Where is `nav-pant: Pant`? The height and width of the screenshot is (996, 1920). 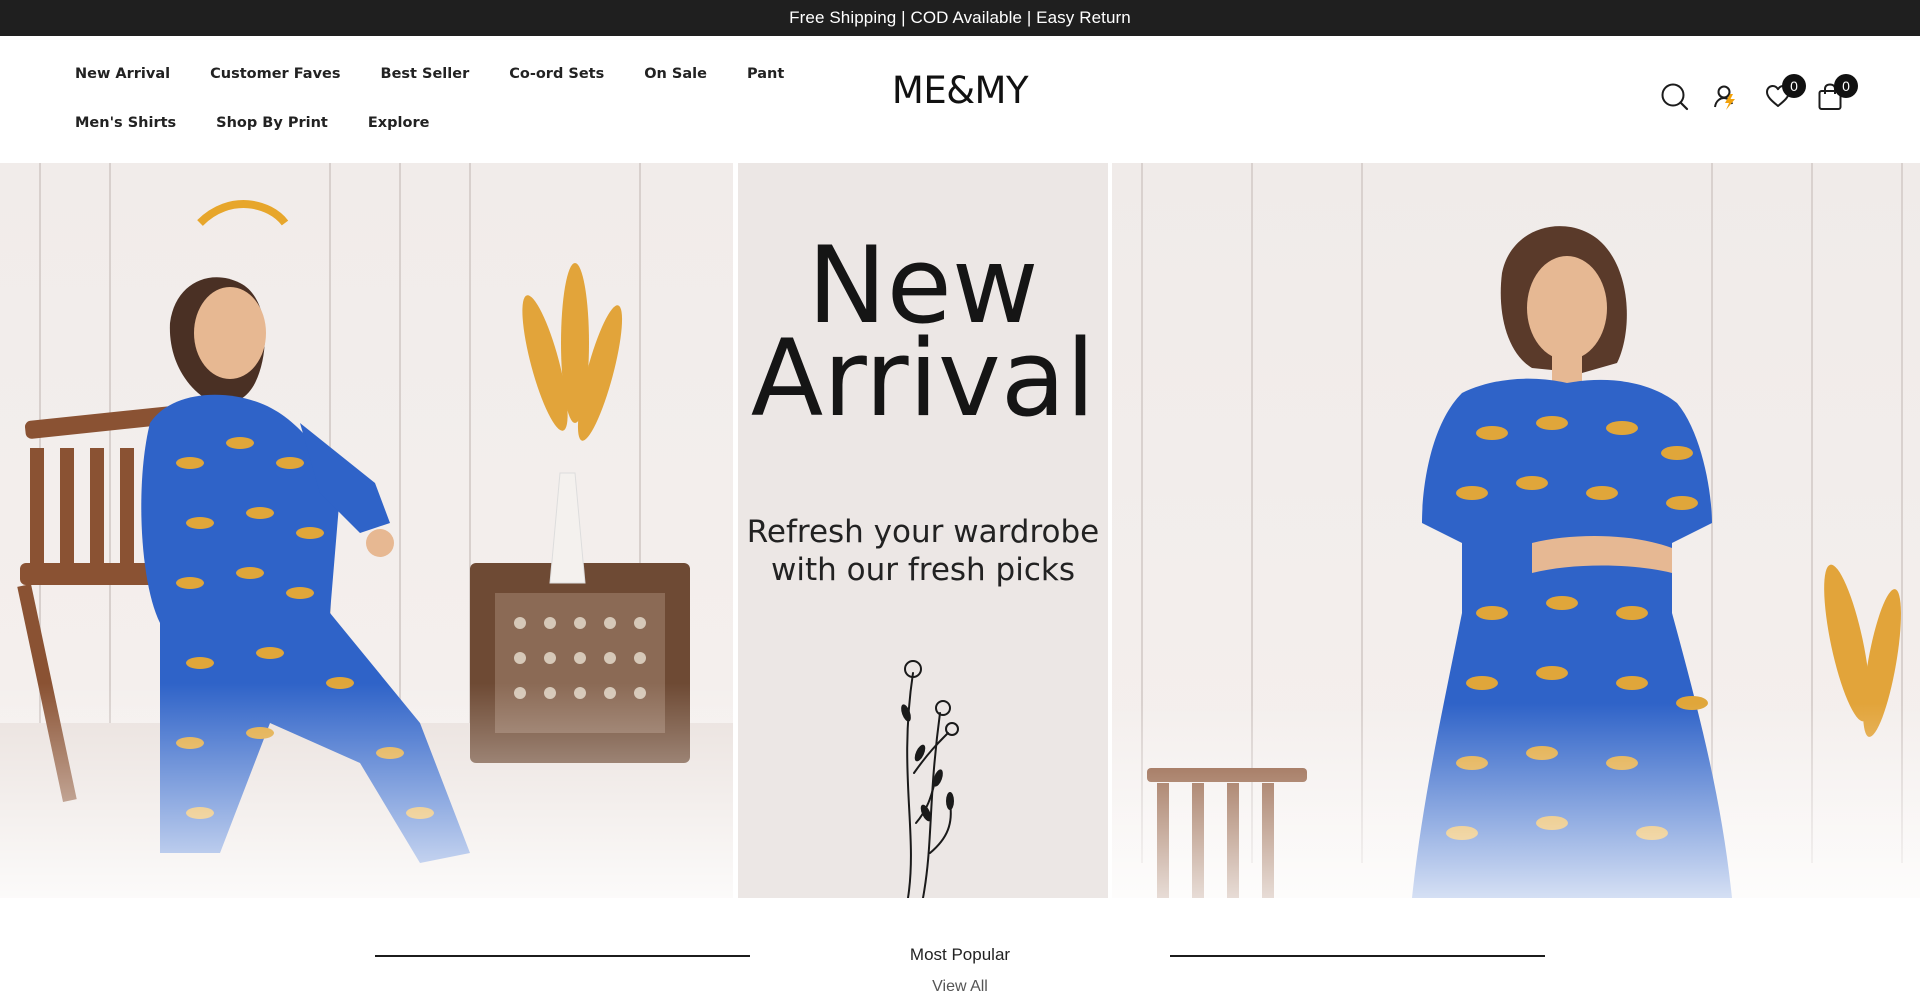 nav-pant: Pant is located at coordinates (765, 74).